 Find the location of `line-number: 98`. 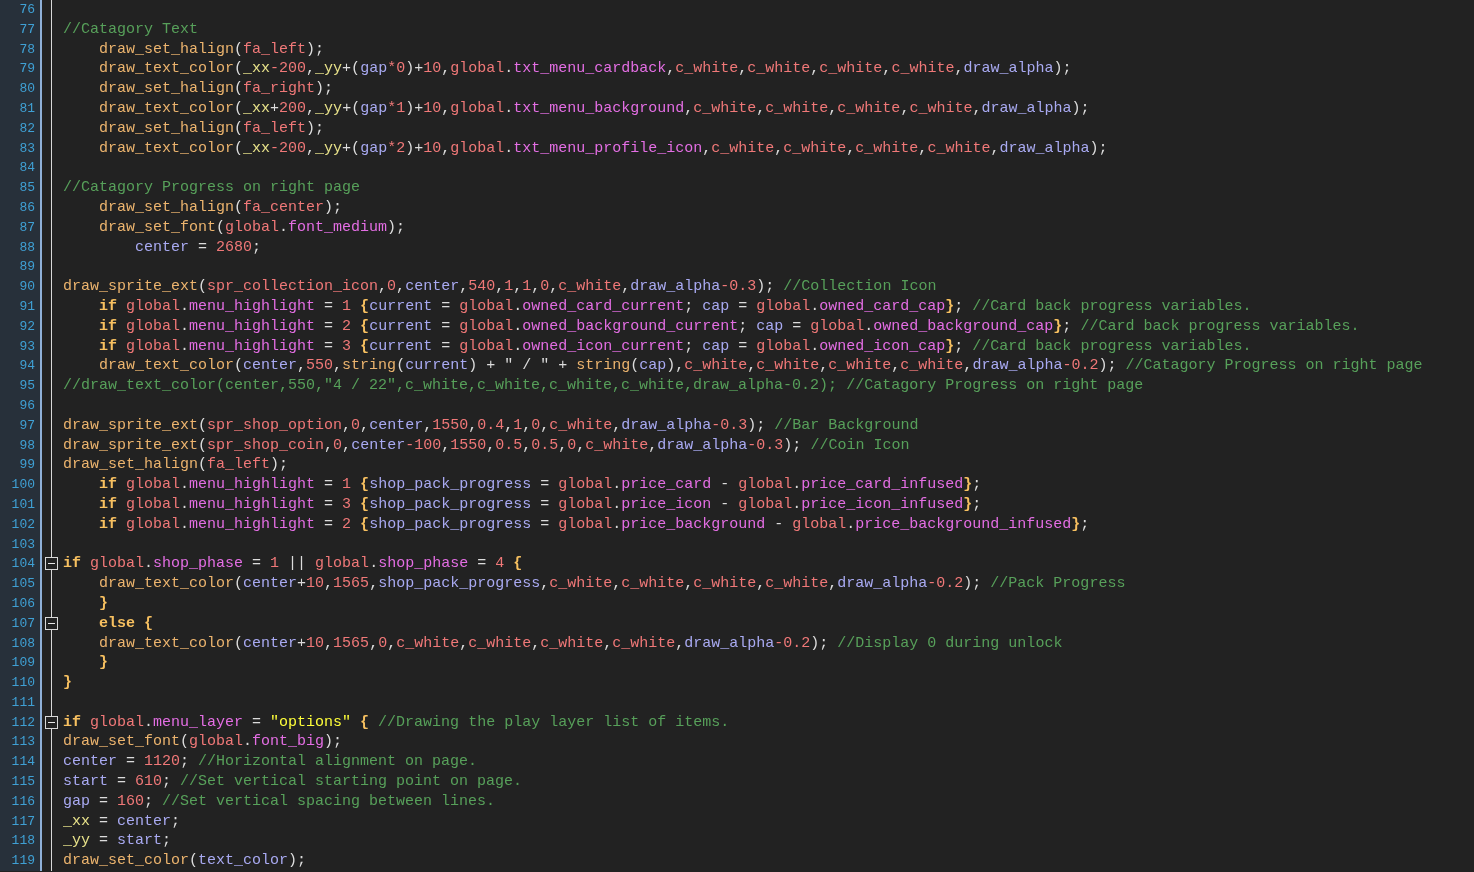

line-number: 98 is located at coordinates (21, 445).